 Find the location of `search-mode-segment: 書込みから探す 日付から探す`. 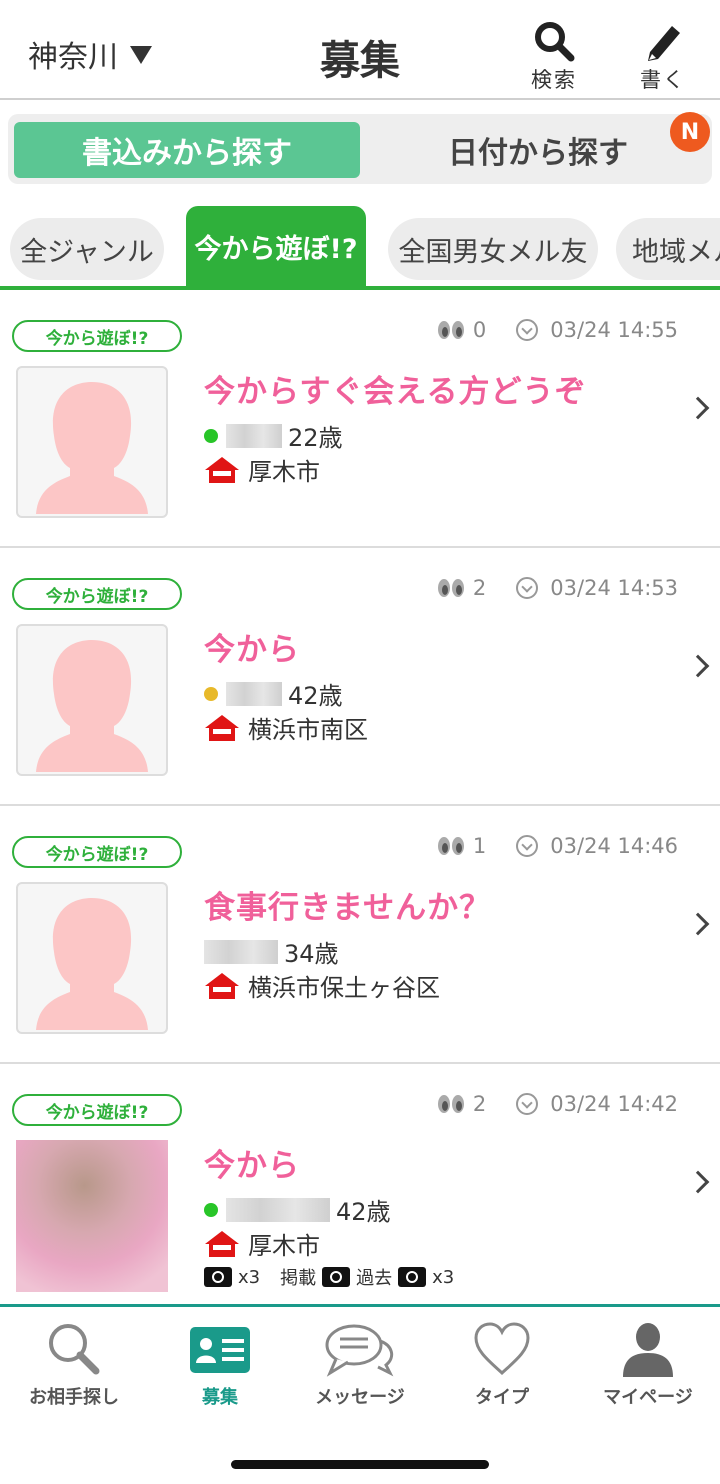

search-mode-segment: 書込みから探す 日付から探す is located at coordinates (360, 149).